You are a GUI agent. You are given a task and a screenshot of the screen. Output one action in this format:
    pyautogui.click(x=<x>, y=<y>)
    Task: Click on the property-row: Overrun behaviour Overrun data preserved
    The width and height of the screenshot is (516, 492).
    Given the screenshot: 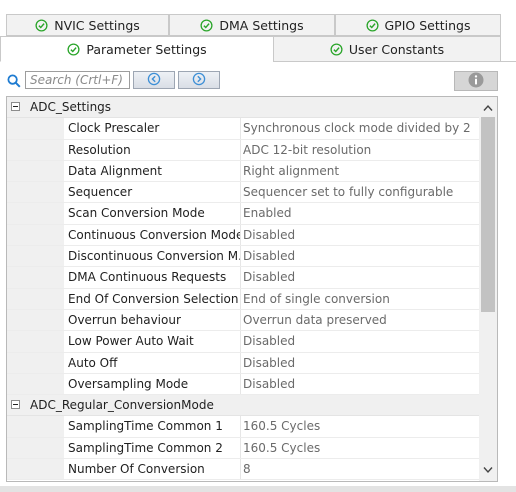 What is the action you would take?
    pyautogui.click(x=243, y=320)
    